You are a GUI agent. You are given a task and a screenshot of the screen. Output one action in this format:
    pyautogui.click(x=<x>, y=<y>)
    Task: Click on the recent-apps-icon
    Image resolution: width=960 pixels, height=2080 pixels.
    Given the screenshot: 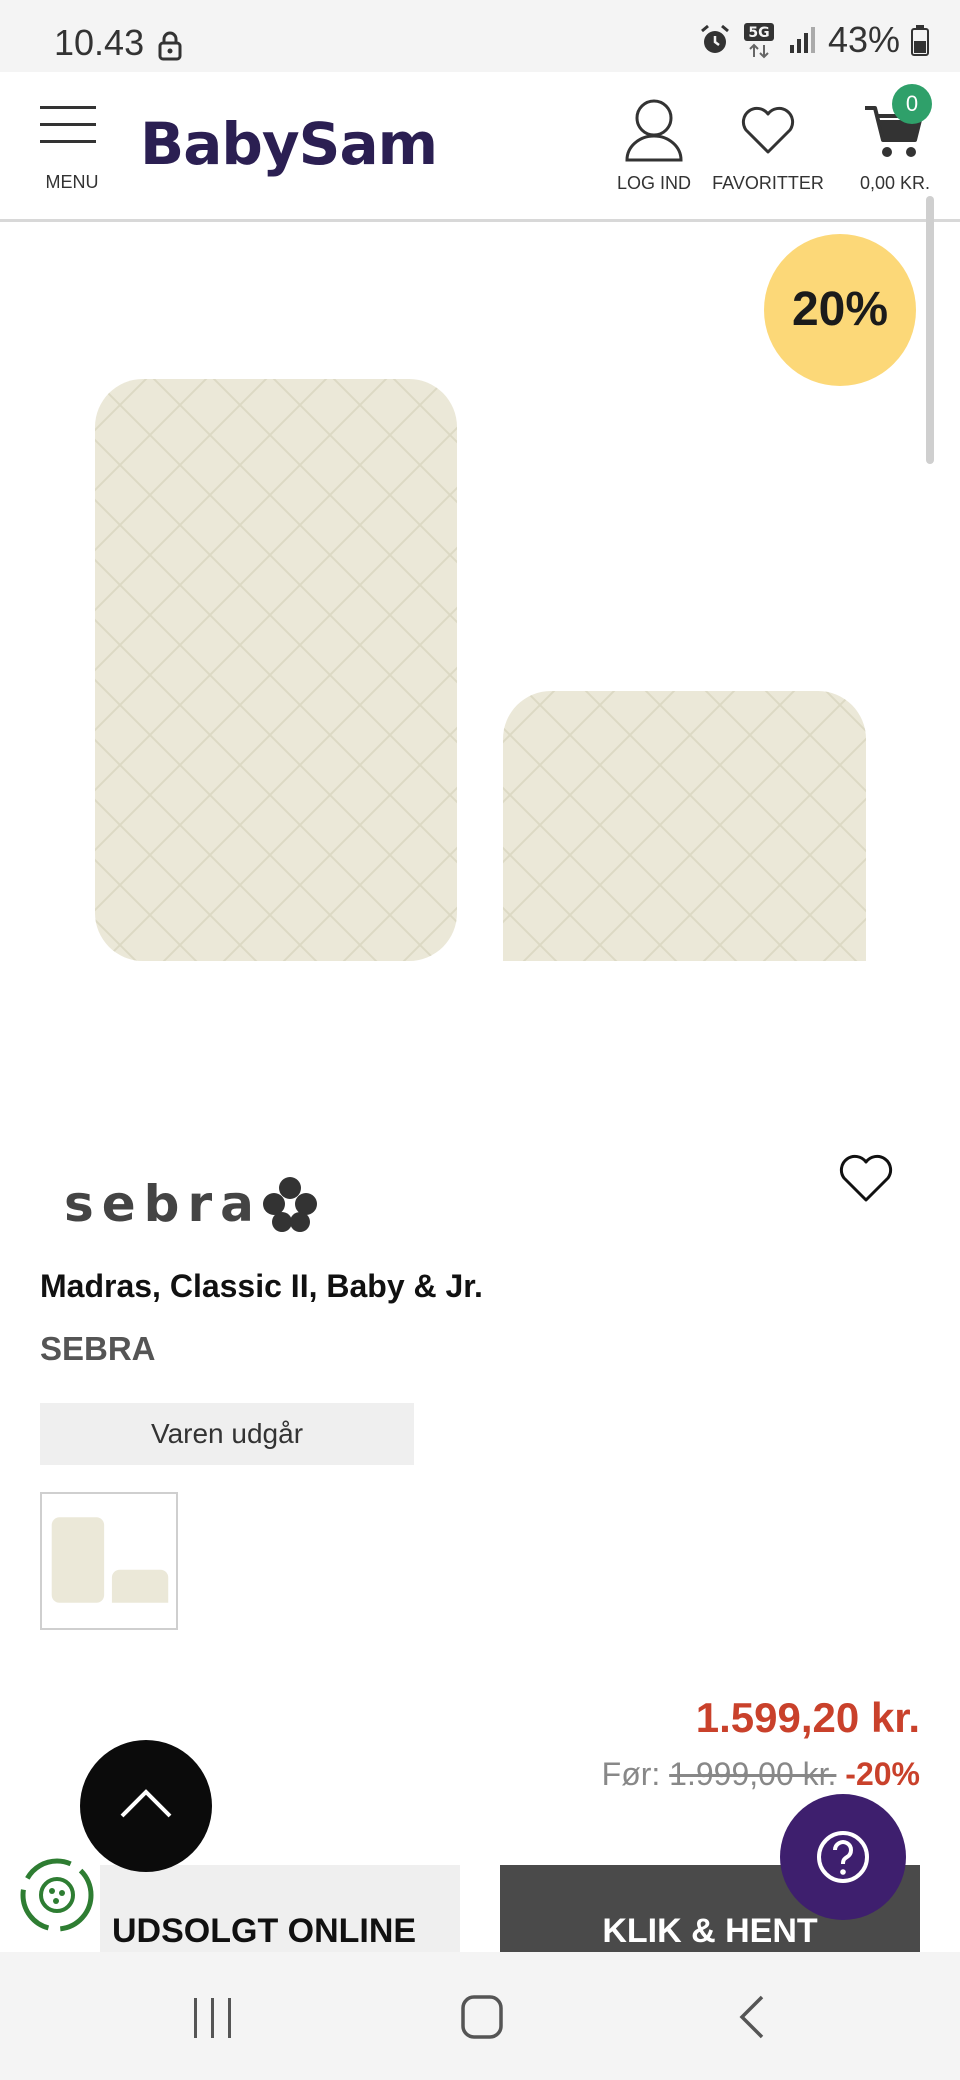 What is the action you would take?
    pyautogui.click(x=213, y=2018)
    